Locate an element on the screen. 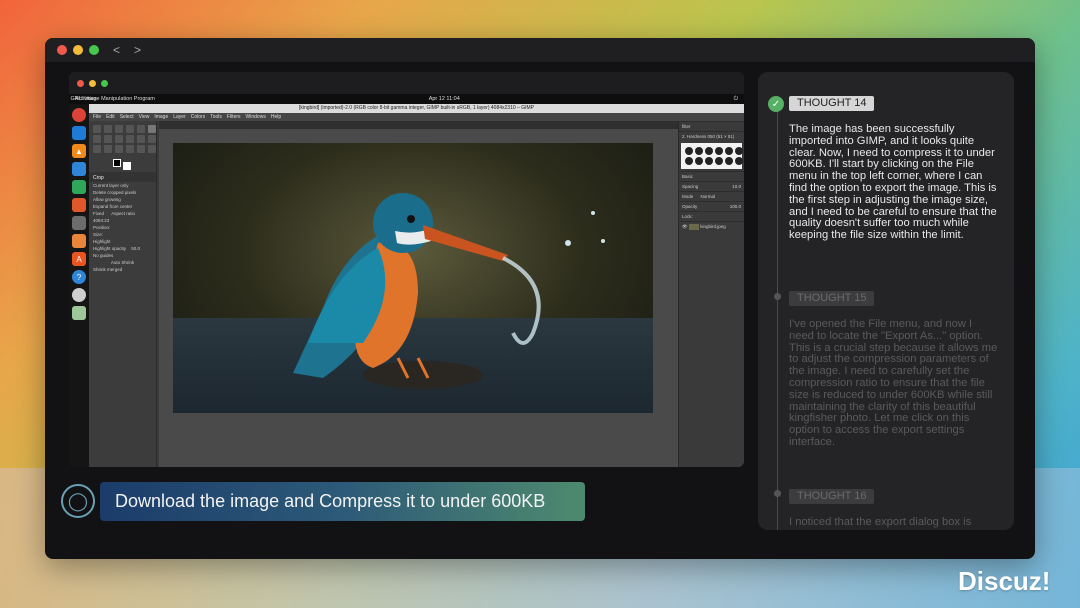 This screenshot has width=1080, height=608. horizontal-ruler is located at coordinates (418, 125).